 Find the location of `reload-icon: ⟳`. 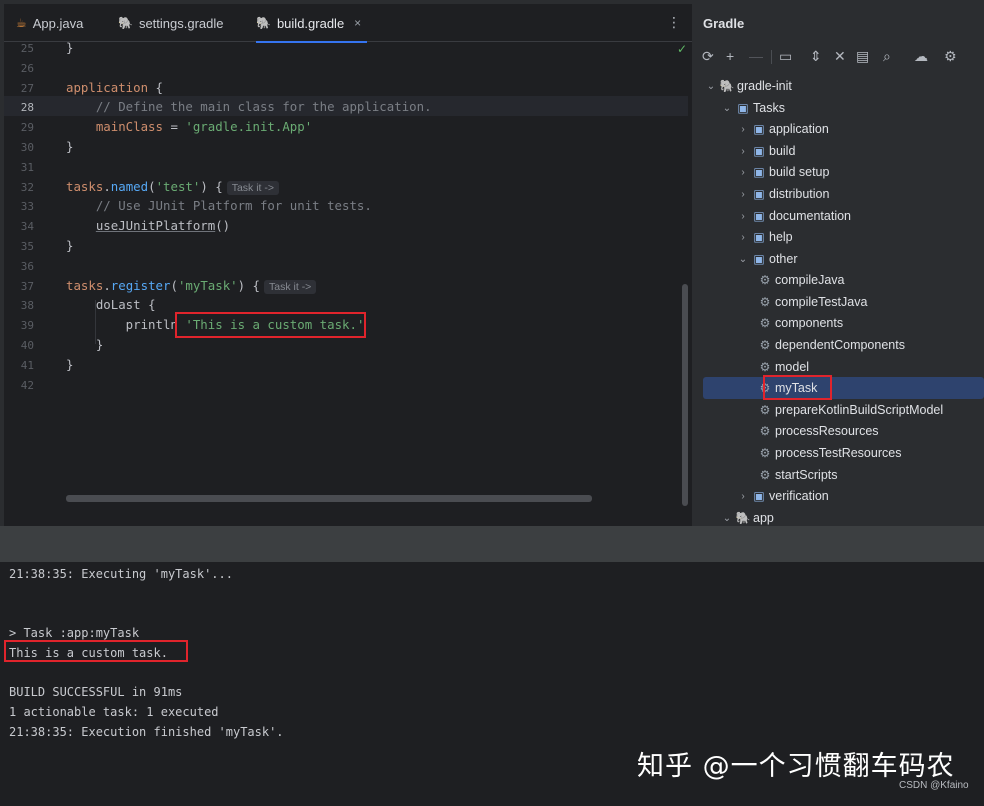

reload-icon: ⟳ is located at coordinates (708, 56).